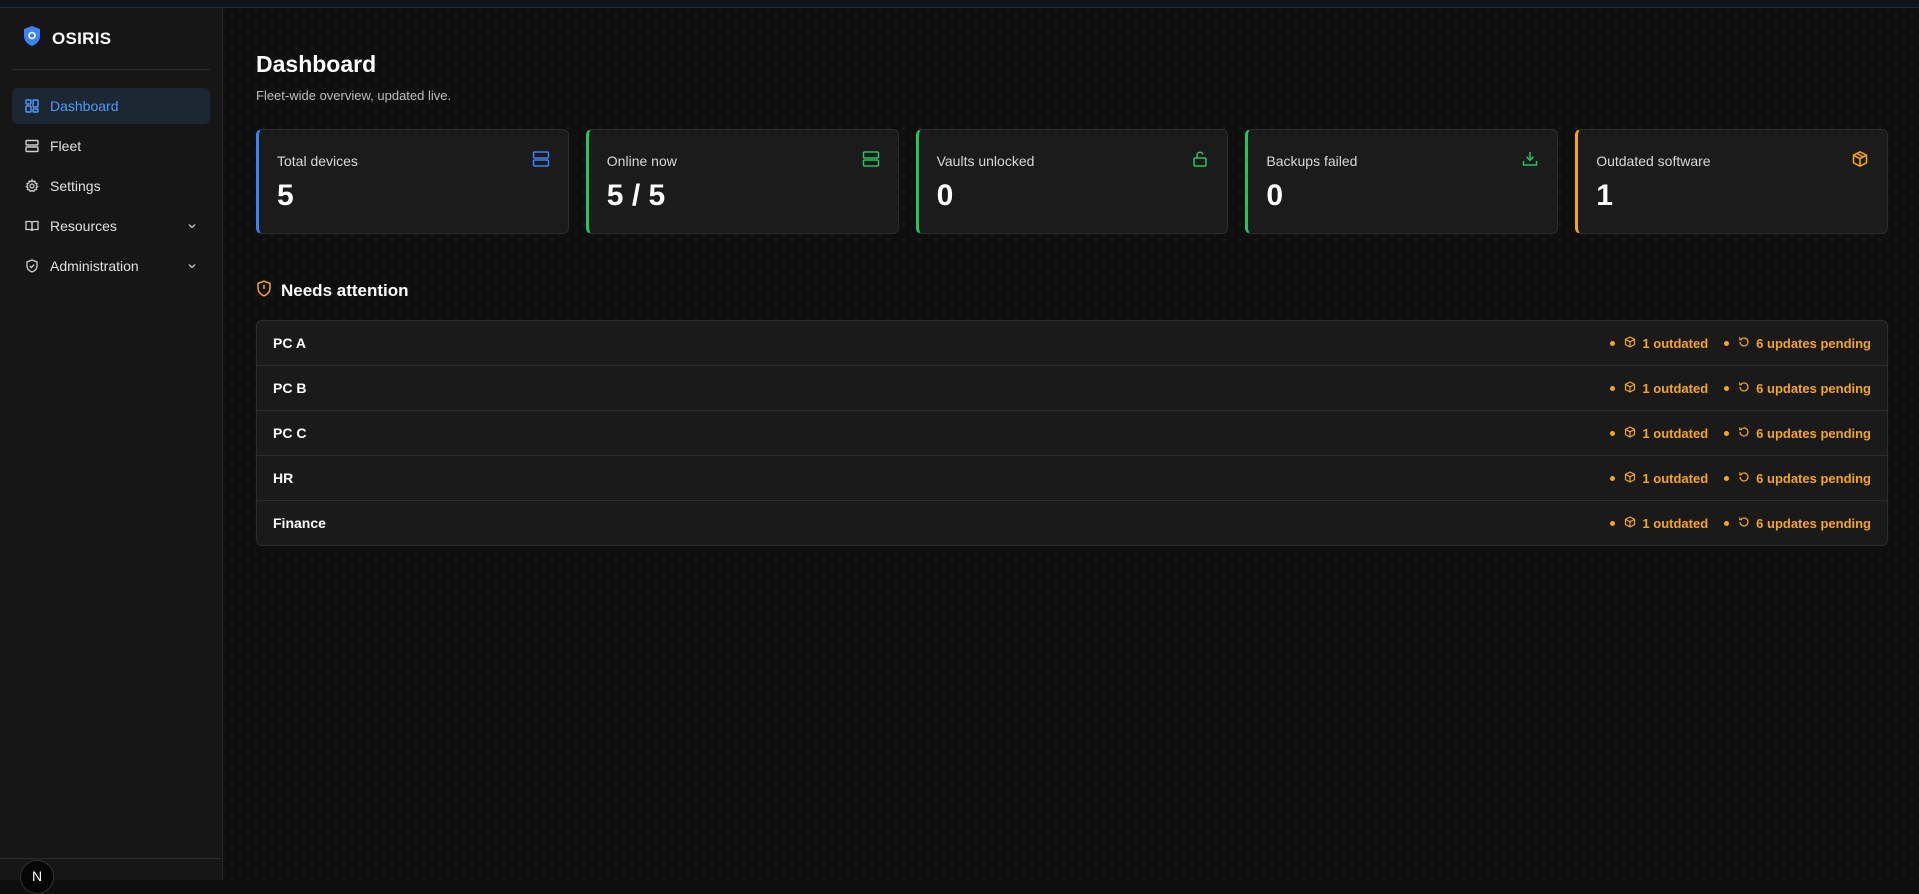 The image size is (1919, 894). Describe the element at coordinates (83, 226) in the screenshot. I see `sidebar-item-label: Resources` at that location.